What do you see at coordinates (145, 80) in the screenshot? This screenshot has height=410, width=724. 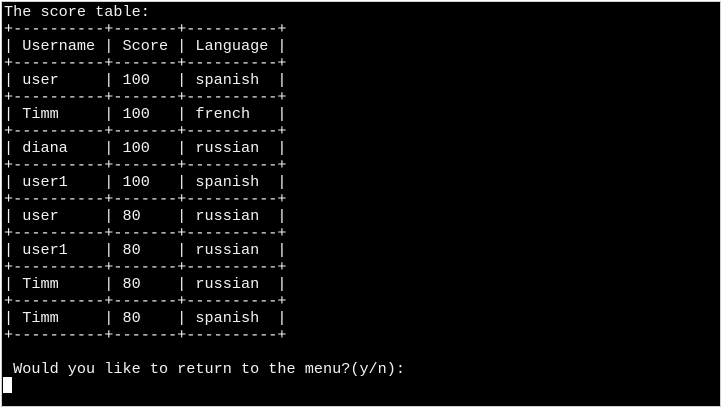 I see `table-row: | user | 100 | spanish |` at bounding box center [145, 80].